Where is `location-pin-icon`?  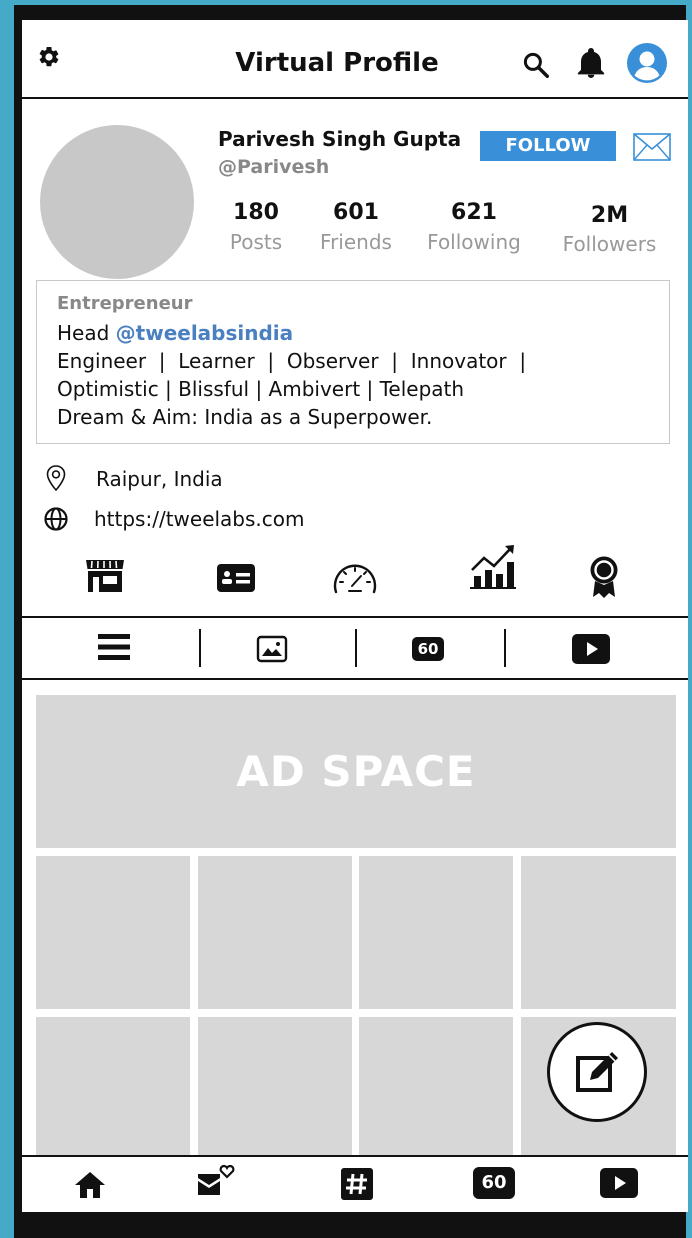 location-pin-icon is located at coordinates (56, 478).